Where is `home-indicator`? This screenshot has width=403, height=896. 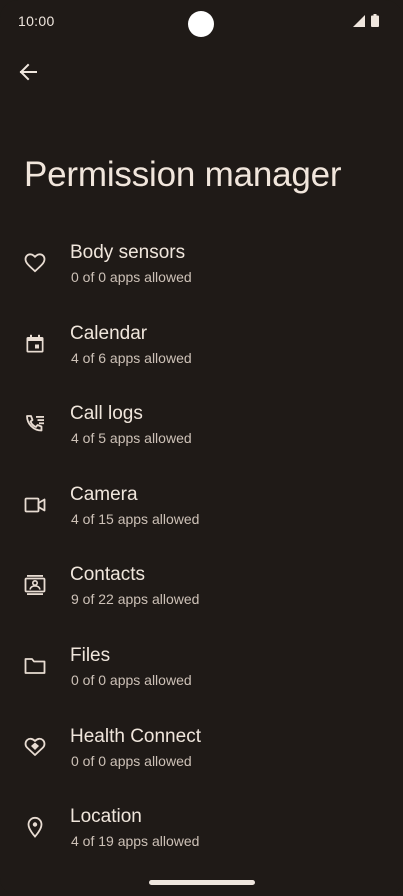 home-indicator is located at coordinates (202, 882).